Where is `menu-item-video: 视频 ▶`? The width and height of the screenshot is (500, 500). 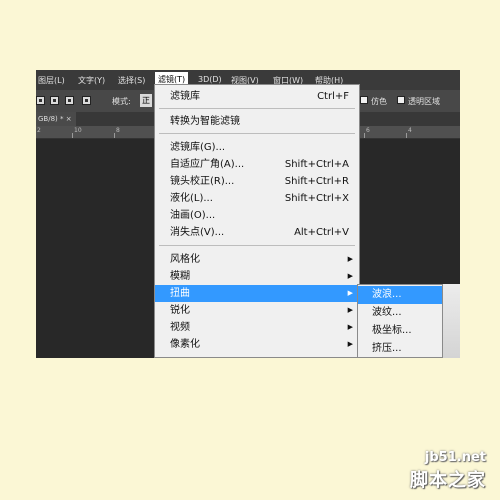 menu-item-video: 视频 ▶ is located at coordinates (257, 327).